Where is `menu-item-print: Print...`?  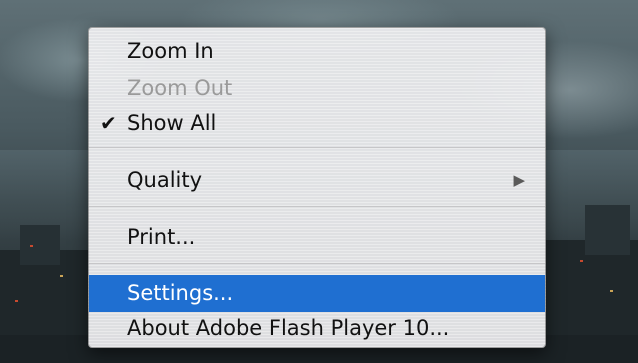
menu-item-print: Print... is located at coordinates (317, 237).